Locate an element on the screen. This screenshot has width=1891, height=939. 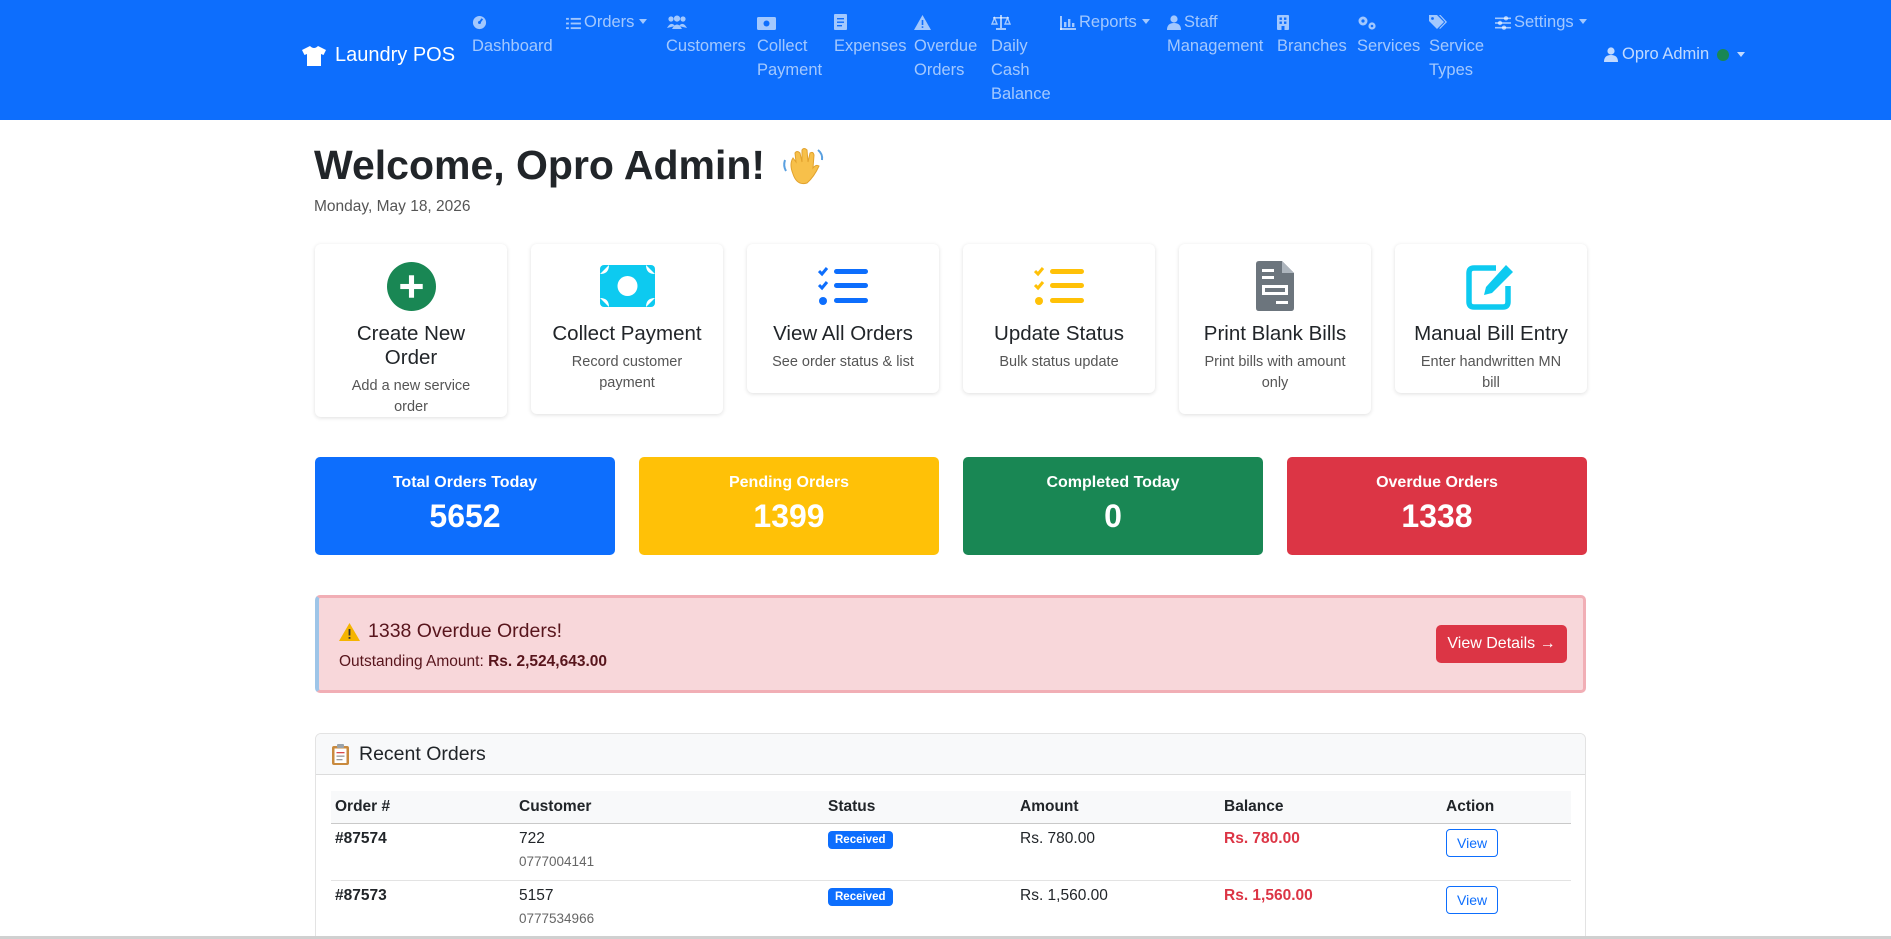
stat-value: 1338 is located at coordinates (1437, 516).